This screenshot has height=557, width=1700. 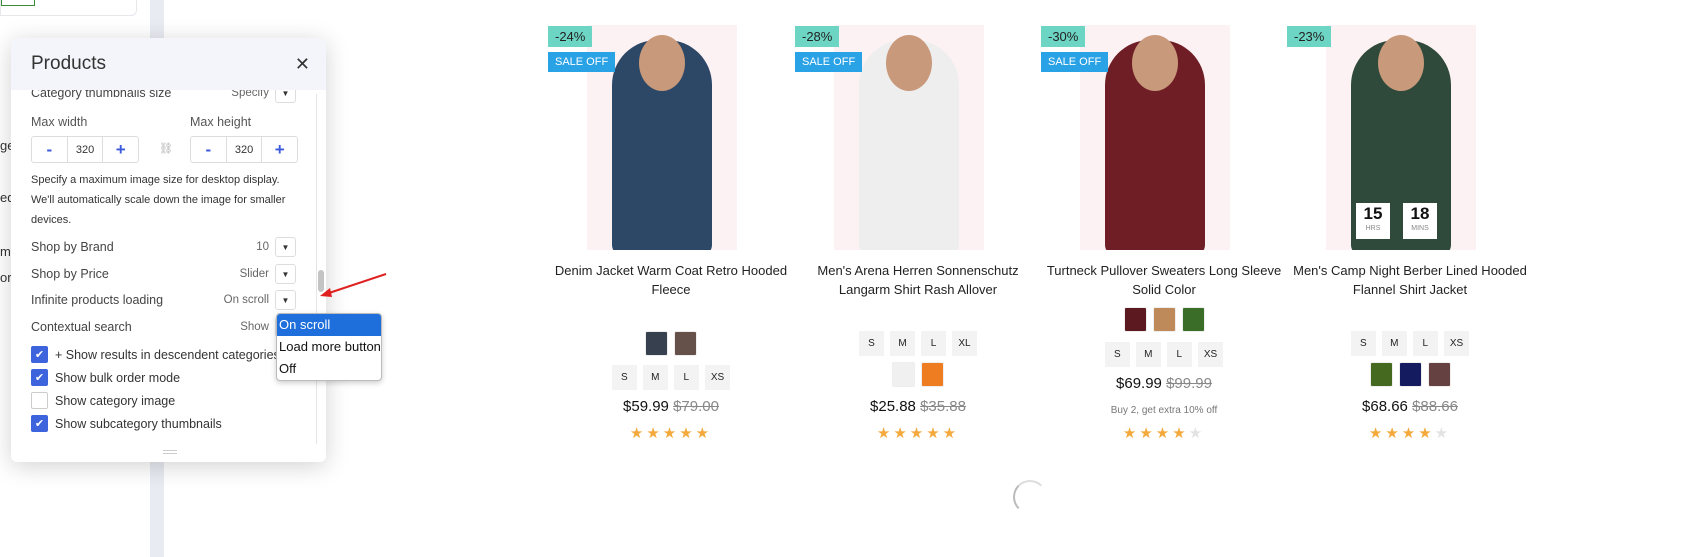 What do you see at coordinates (1309, 36) in the screenshot?
I see `discount-badge: -23%` at bounding box center [1309, 36].